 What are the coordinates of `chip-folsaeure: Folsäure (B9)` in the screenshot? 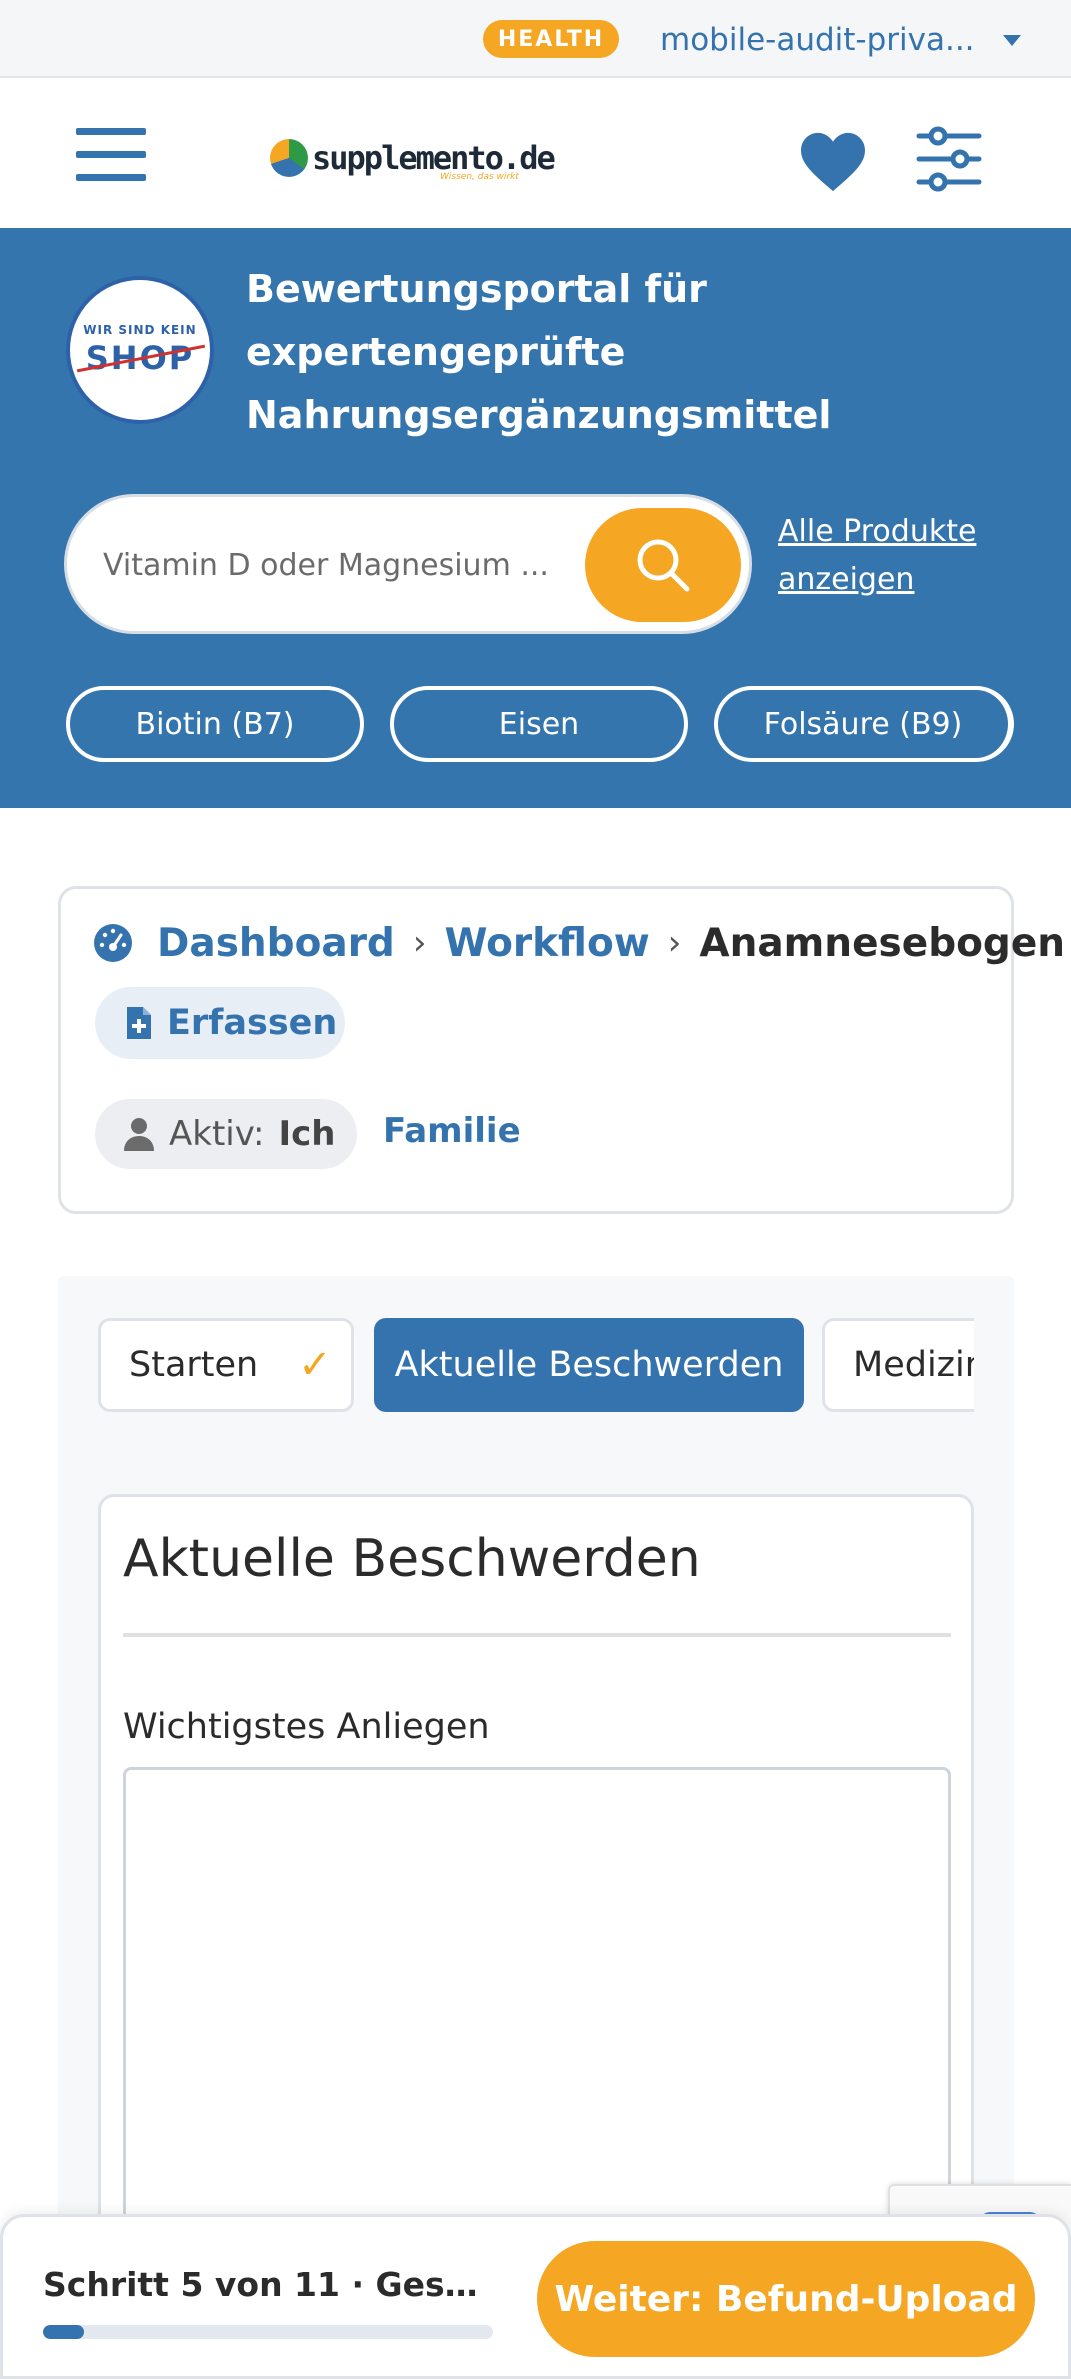 It's located at (864, 724).